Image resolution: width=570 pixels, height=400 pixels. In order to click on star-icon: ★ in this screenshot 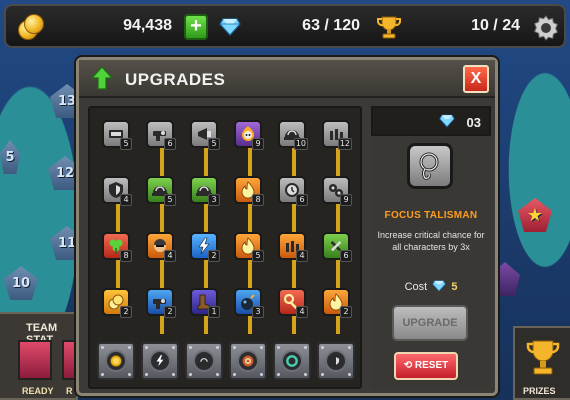, I will do `click(535, 215)`.